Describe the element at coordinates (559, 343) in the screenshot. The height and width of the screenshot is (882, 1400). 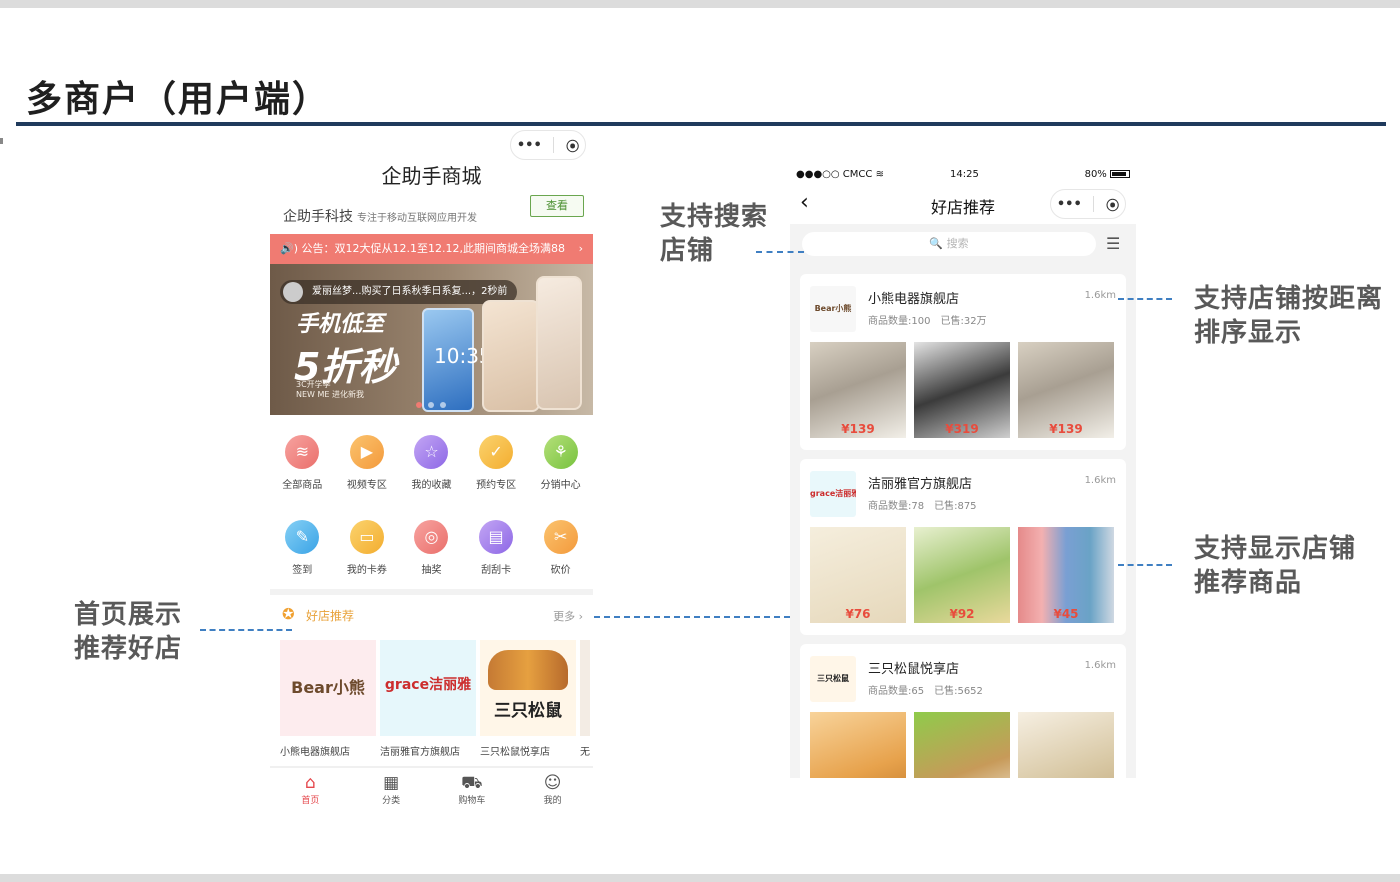
I see `phone-image` at that location.